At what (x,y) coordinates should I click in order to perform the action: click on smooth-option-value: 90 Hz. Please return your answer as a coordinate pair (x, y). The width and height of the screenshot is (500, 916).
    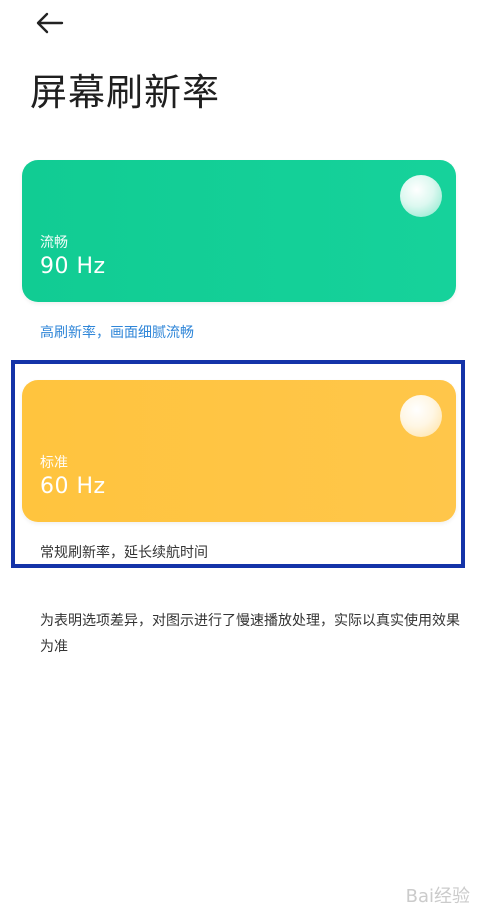
    Looking at the image, I should click on (73, 266).